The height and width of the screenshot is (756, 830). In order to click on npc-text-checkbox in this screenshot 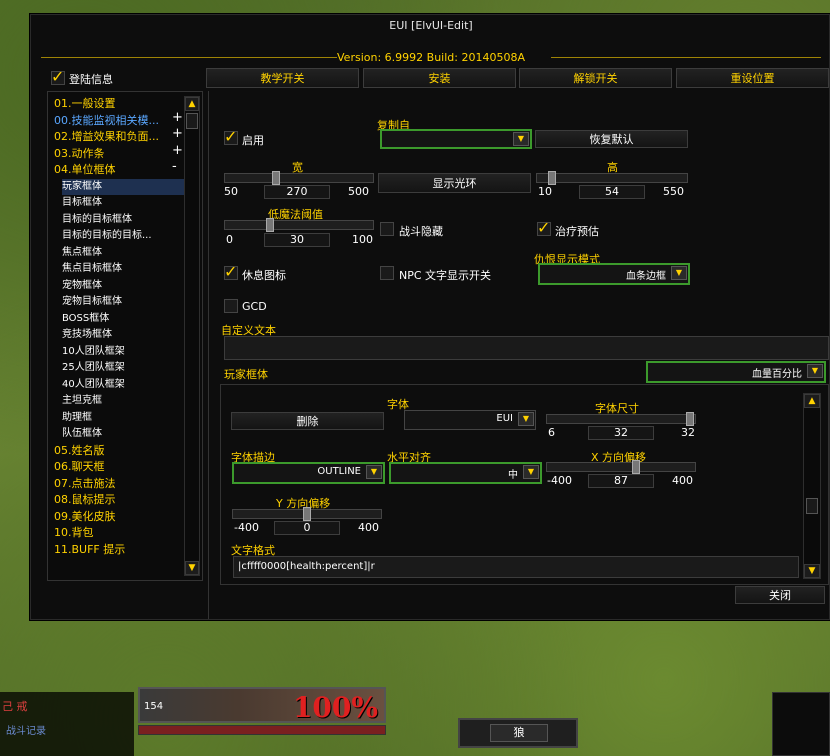, I will do `click(387, 273)`.